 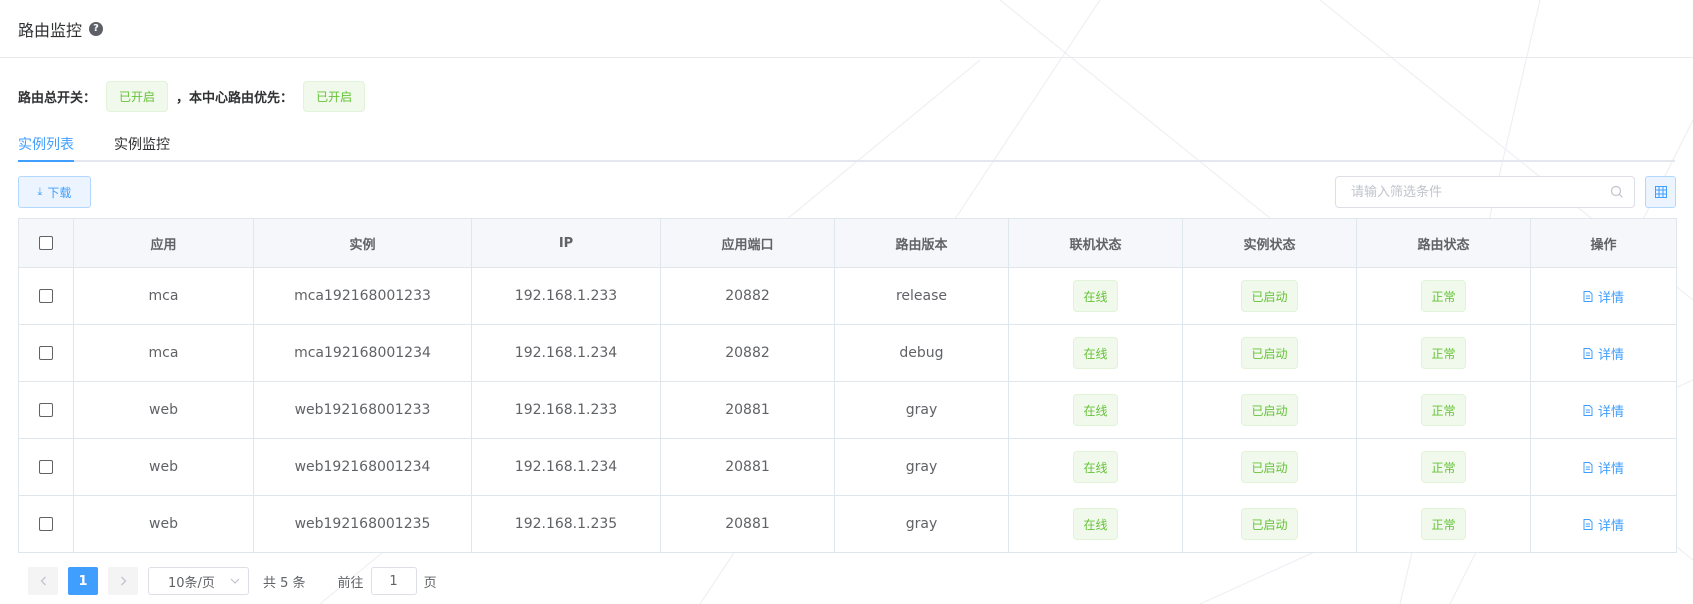 I want to click on goto-page-input, so click(x=393, y=581).